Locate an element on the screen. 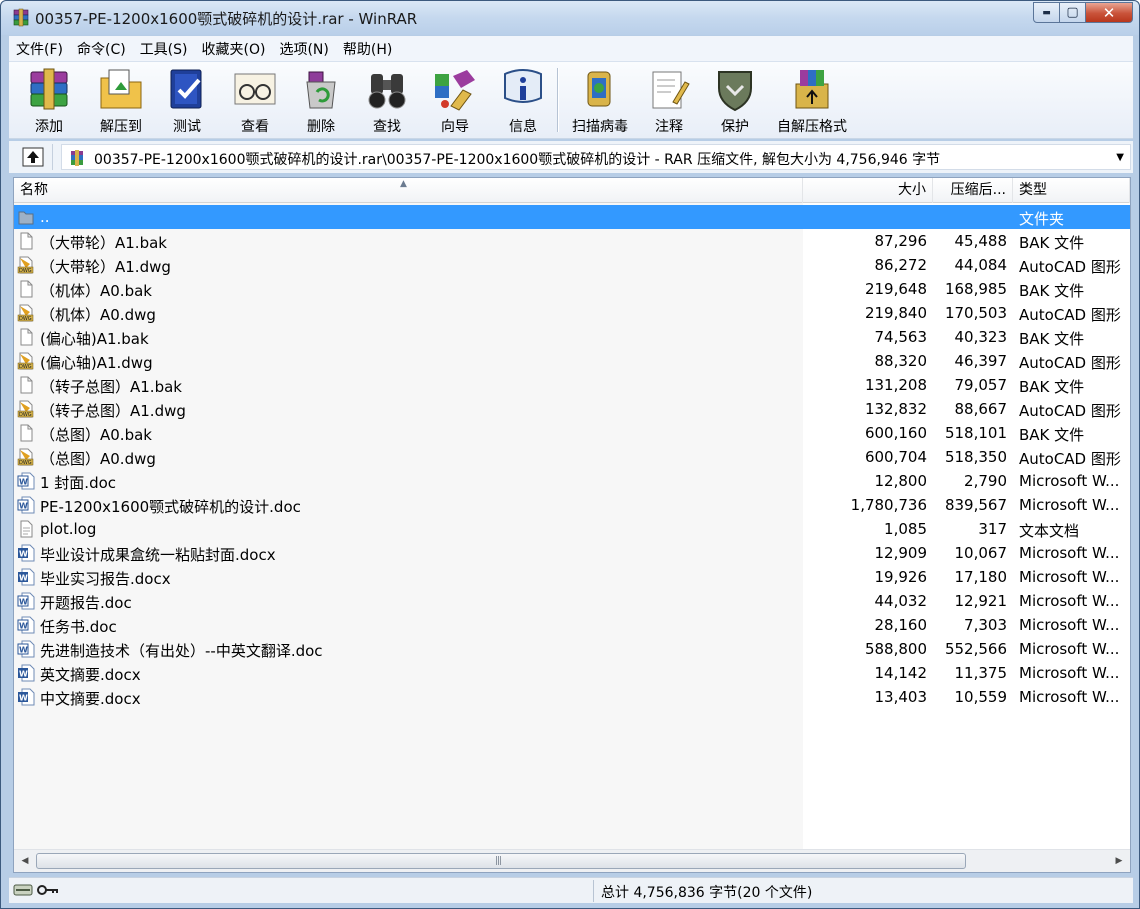 This screenshot has width=1140, height=909. menu-options: 选项(N) is located at coordinates (303, 49).